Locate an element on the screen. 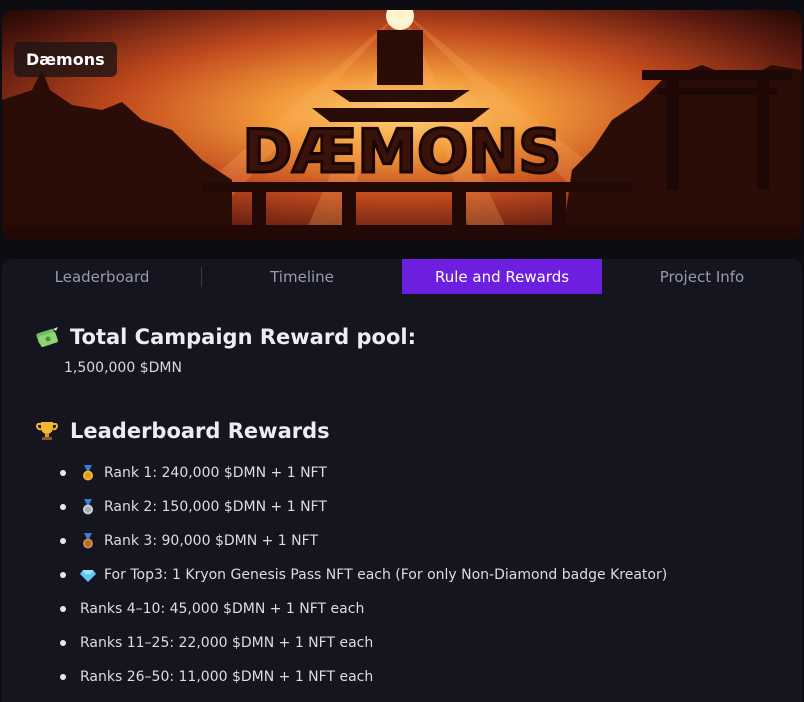 The height and width of the screenshot is (702, 804). gold-medal-icon is located at coordinates (88, 473).